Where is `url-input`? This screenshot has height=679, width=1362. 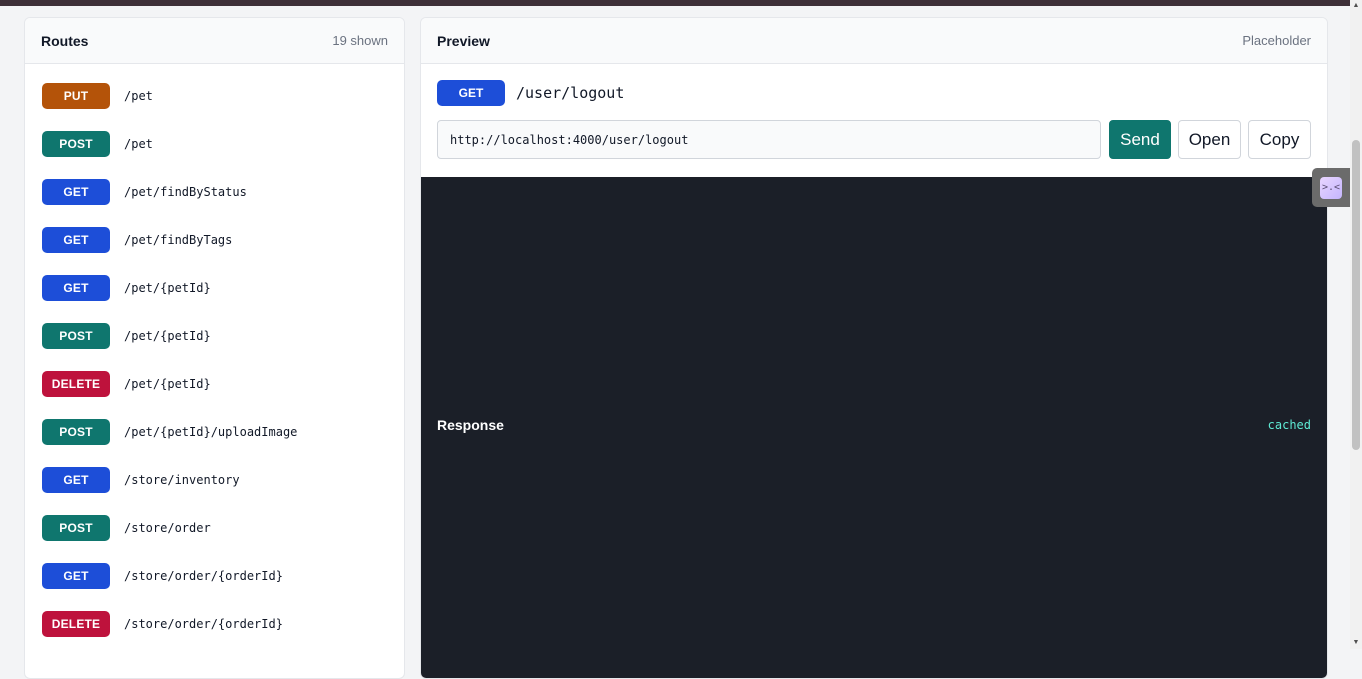
url-input is located at coordinates (769, 139).